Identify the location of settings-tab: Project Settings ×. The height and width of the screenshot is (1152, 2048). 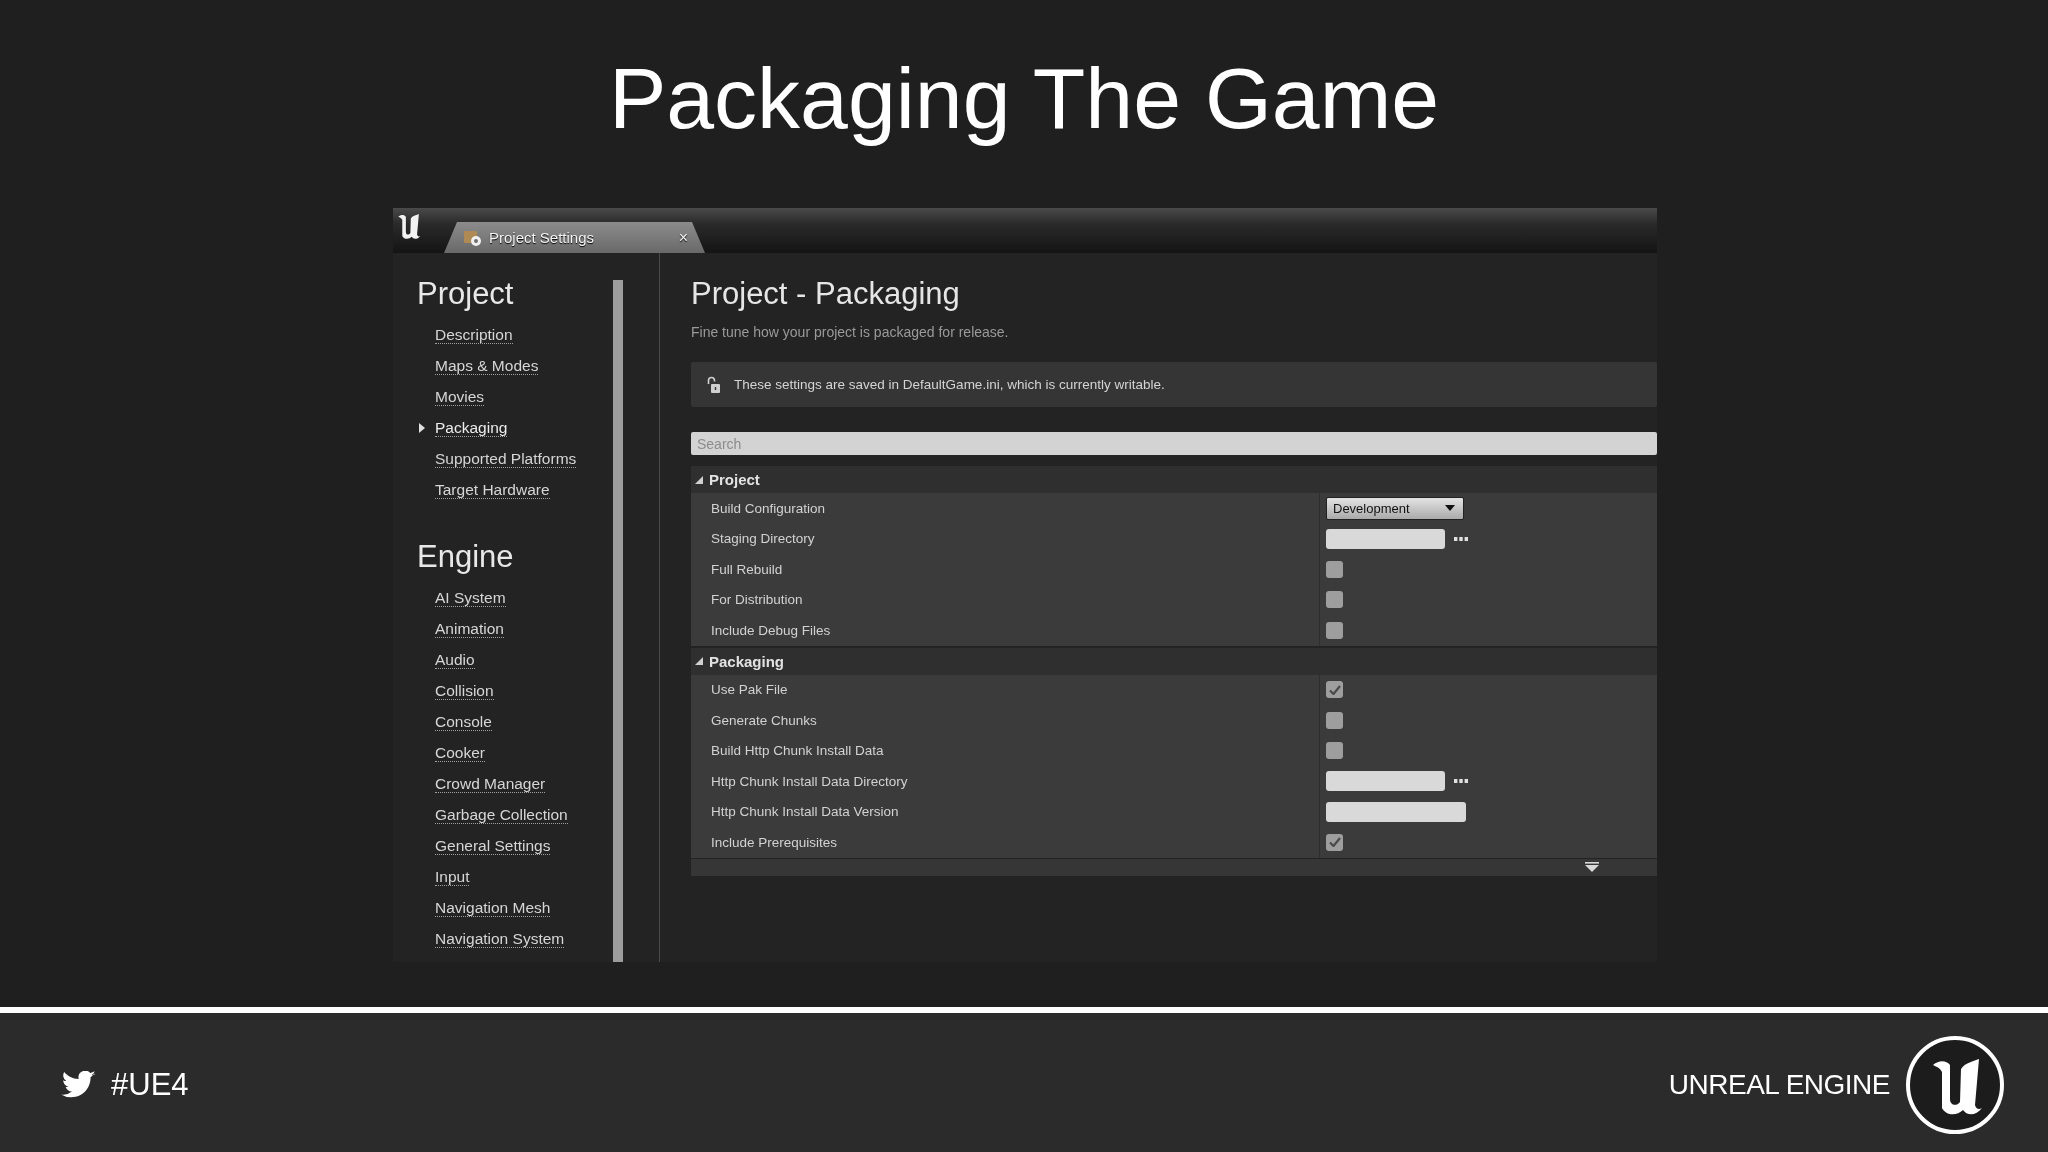
(574, 237).